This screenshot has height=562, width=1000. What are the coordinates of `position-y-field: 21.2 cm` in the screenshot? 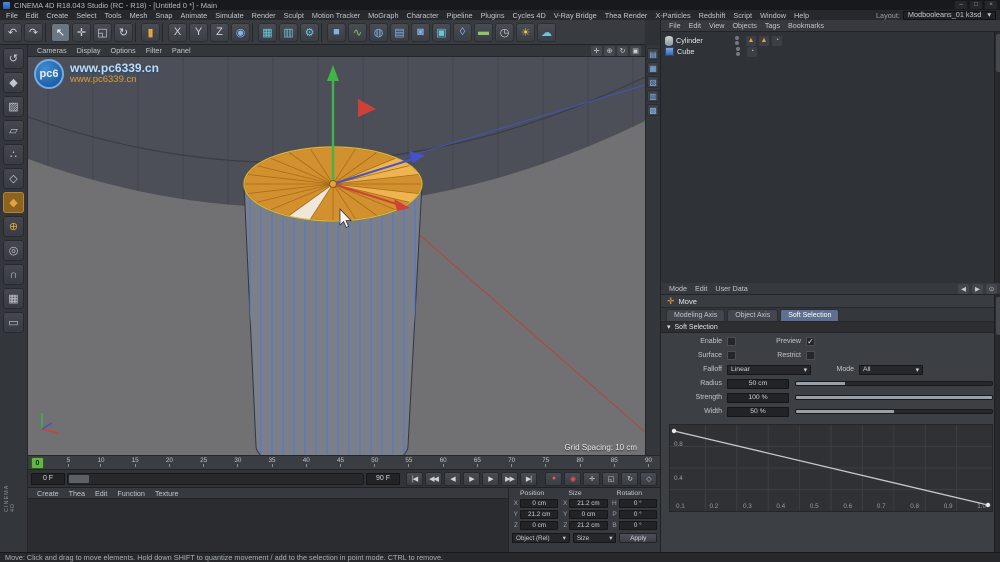 It's located at (539, 514).